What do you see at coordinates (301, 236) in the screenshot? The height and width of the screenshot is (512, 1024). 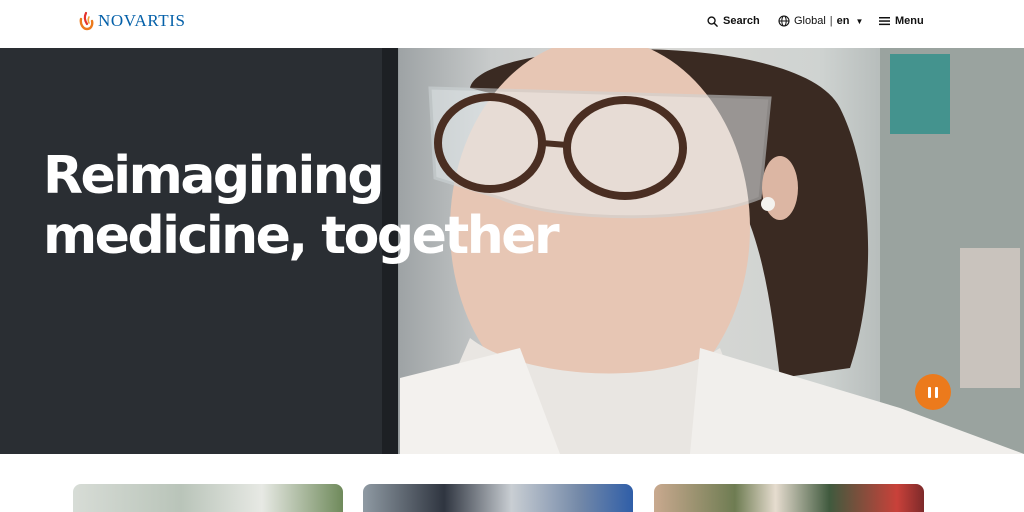 I see `hero-title-line2: medicine, together` at bounding box center [301, 236].